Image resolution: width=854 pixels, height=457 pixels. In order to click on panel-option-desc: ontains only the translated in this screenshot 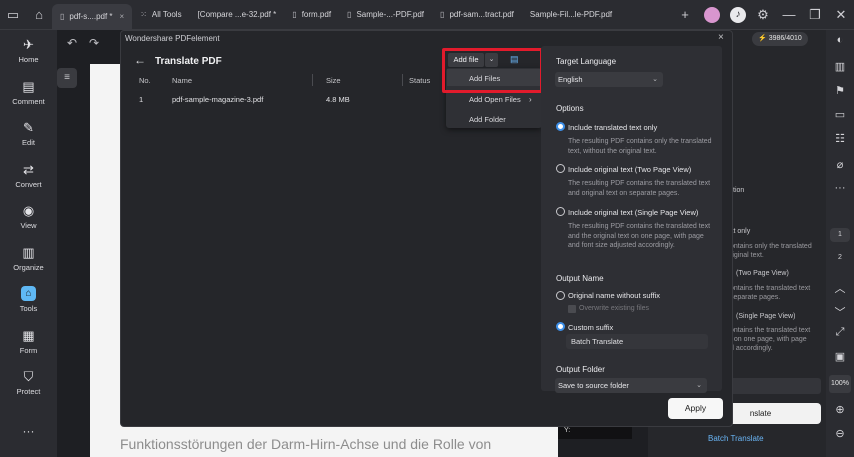, I will do `click(771, 246)`.